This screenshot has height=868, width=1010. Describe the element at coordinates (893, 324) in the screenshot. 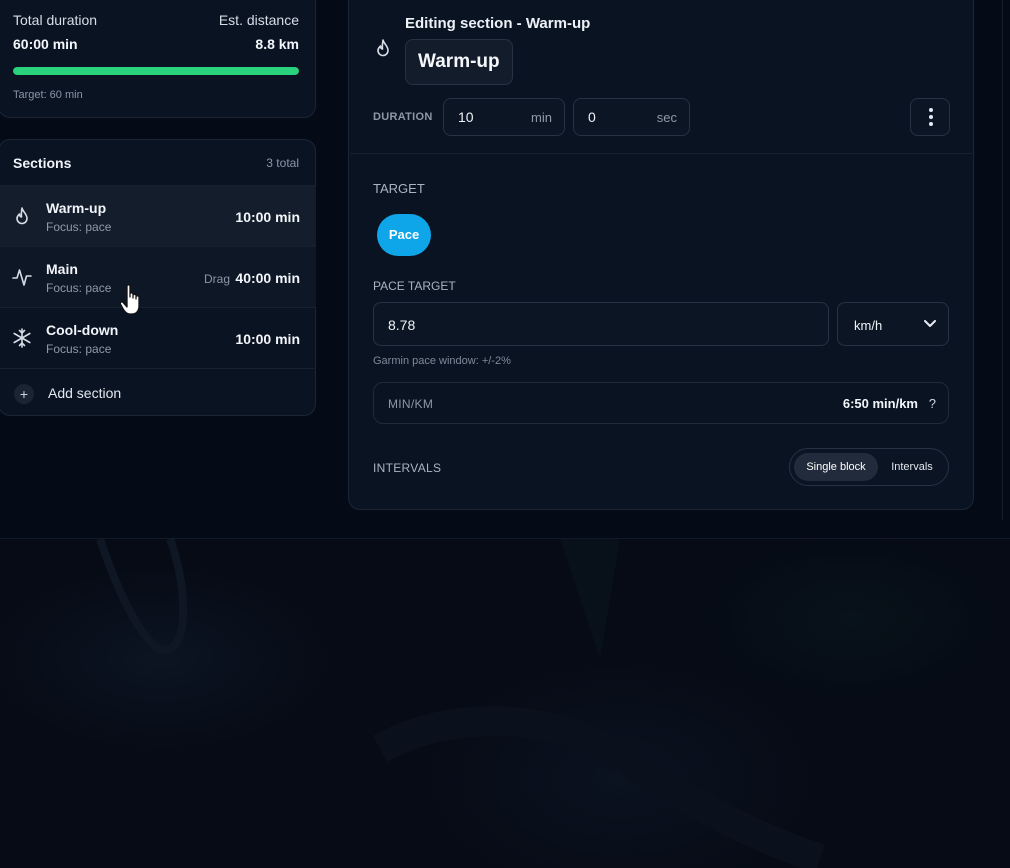

I see `pace-unit-select: km/h` at that location.